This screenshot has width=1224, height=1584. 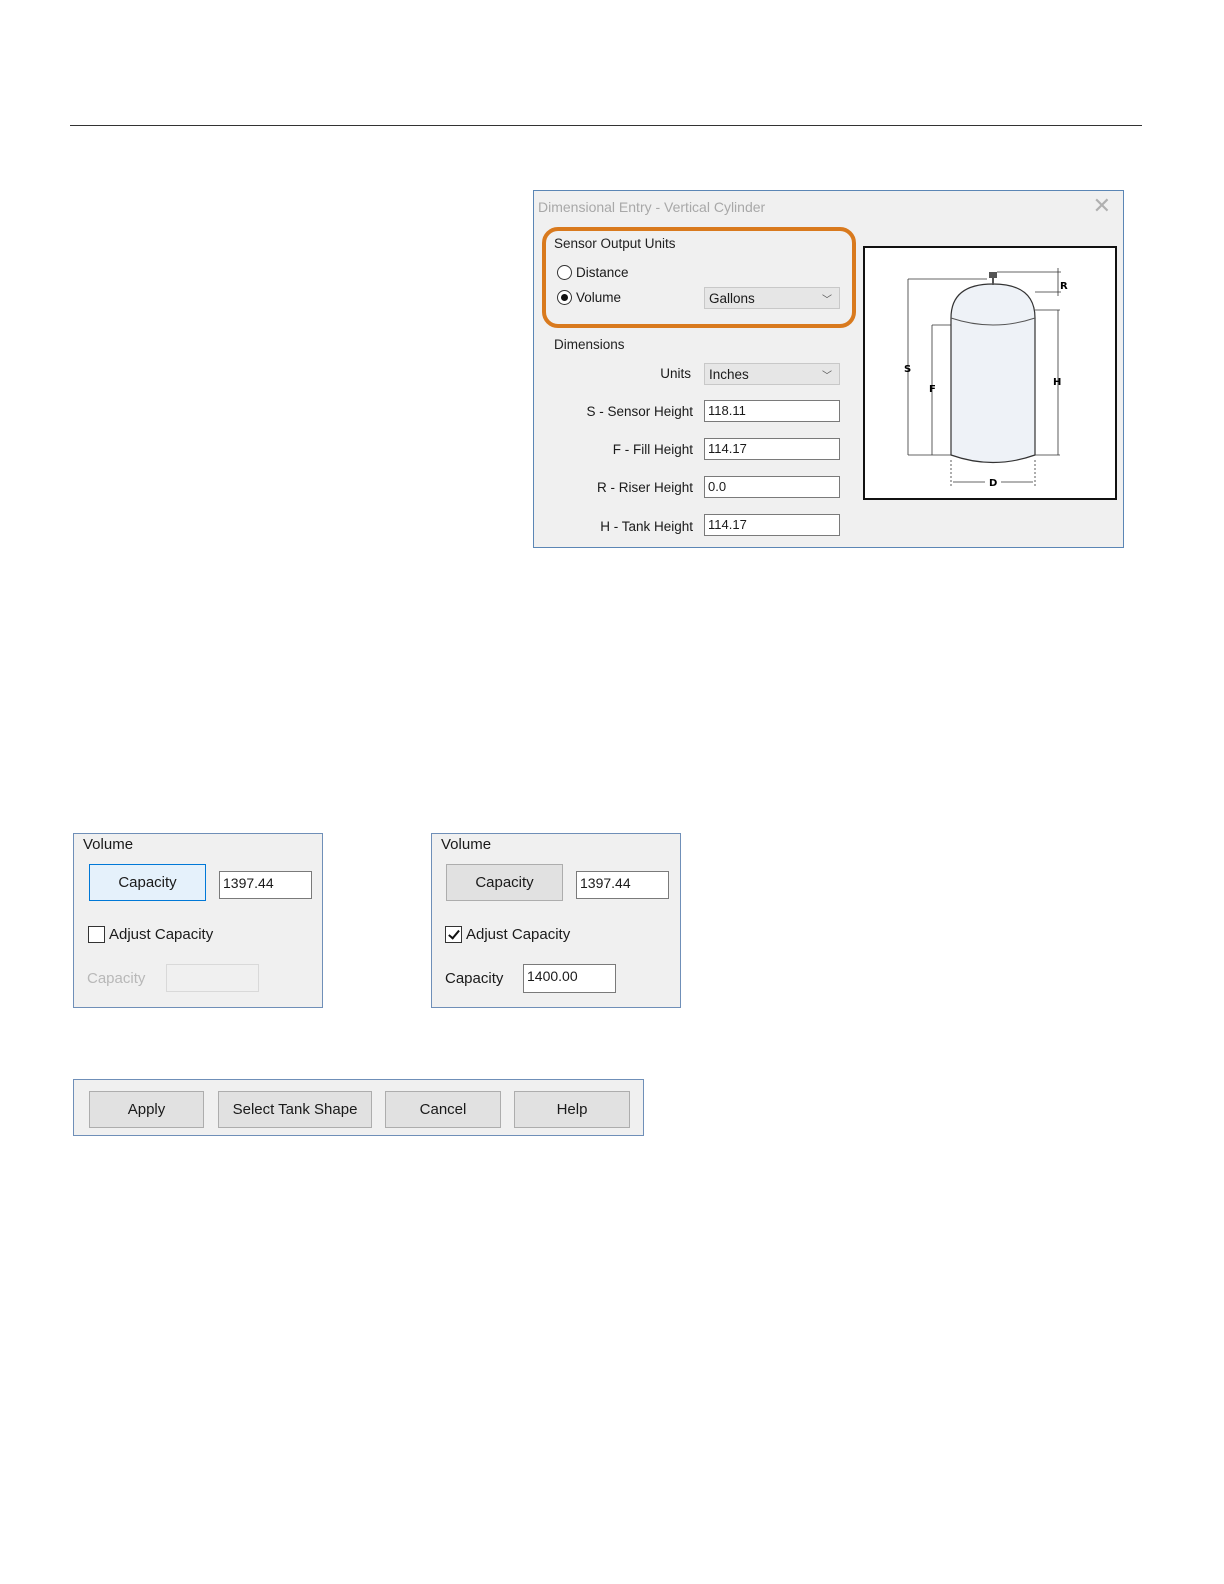 I want to click on dim-h-label: H, so click(x=1057, y=382).